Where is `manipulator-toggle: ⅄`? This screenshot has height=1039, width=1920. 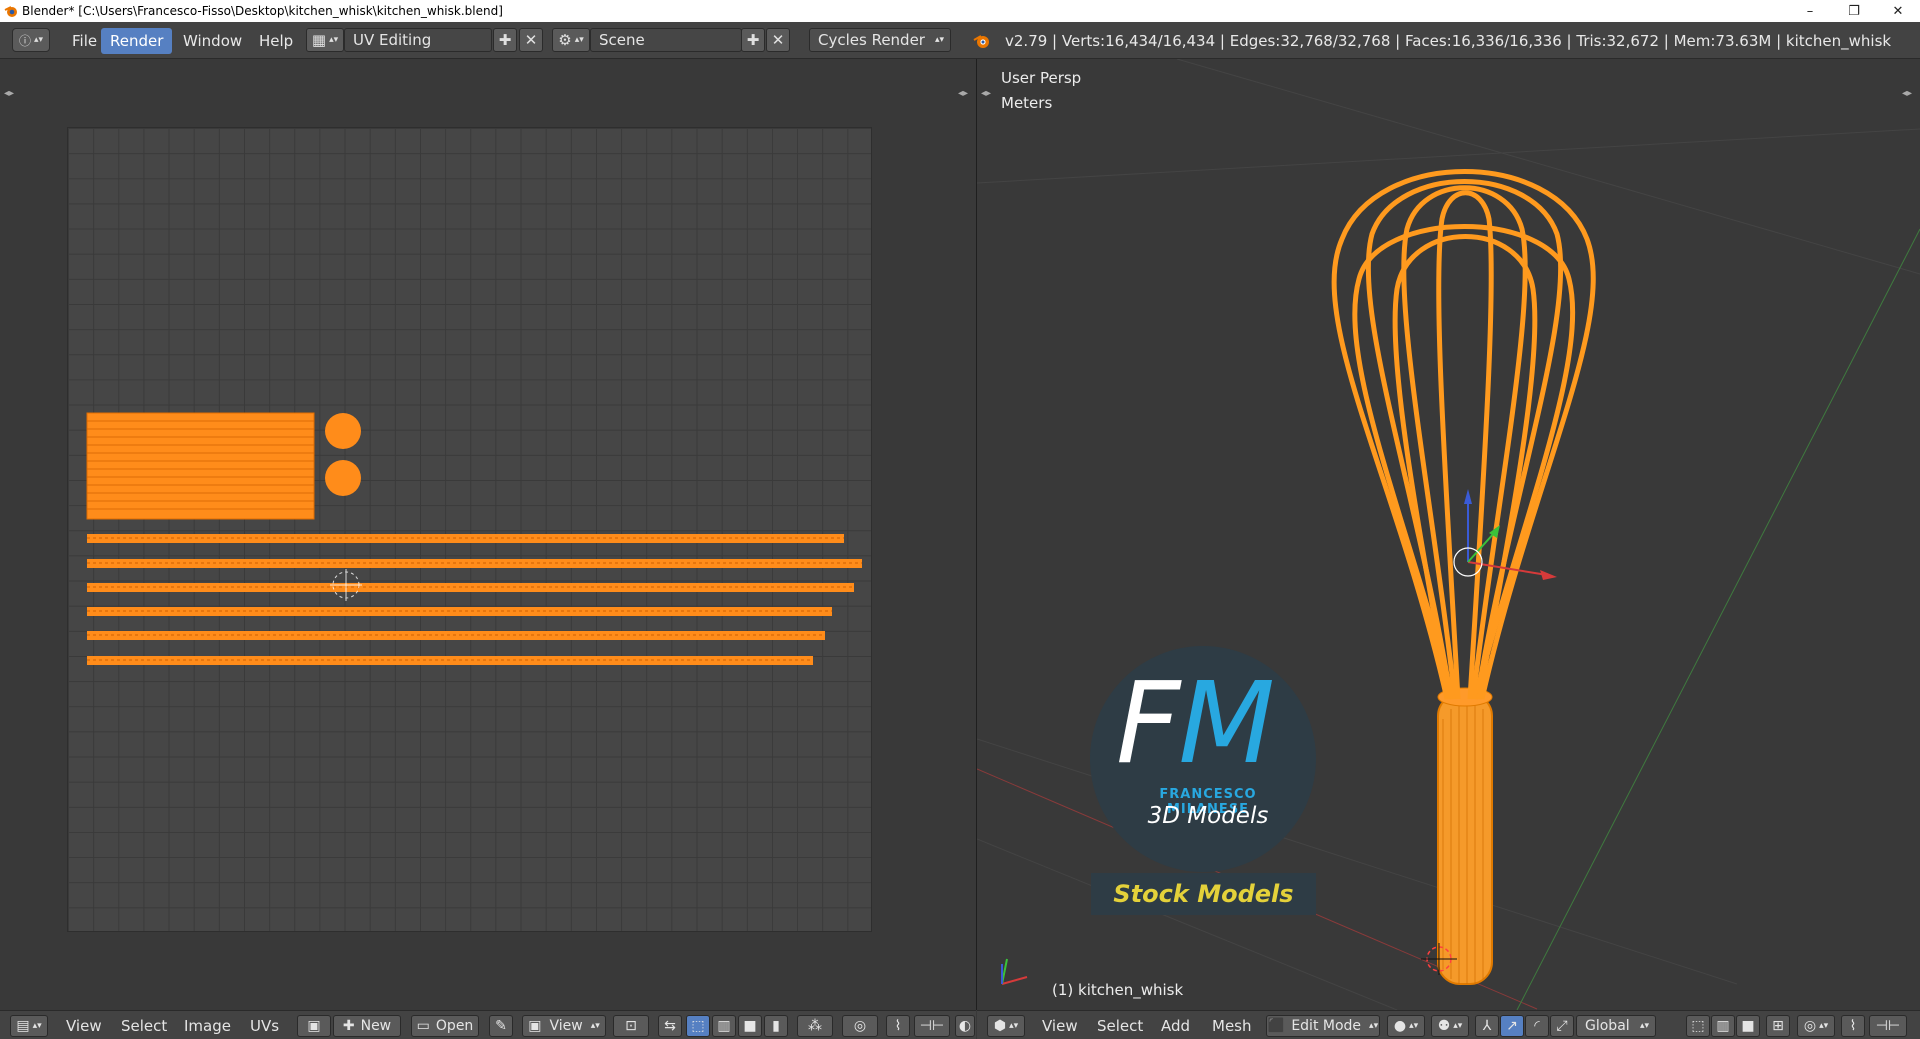
manipulator-toggle: ⅄ is located at coordinates (1487, 1026).